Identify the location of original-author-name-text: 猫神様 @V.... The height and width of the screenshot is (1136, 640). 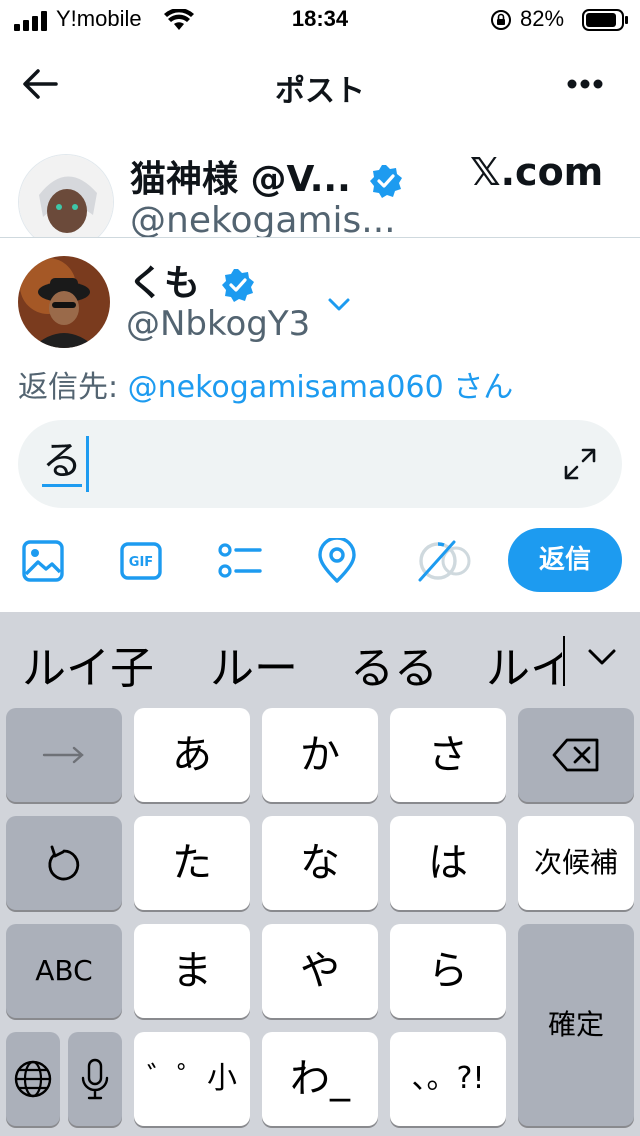
(240, 179).